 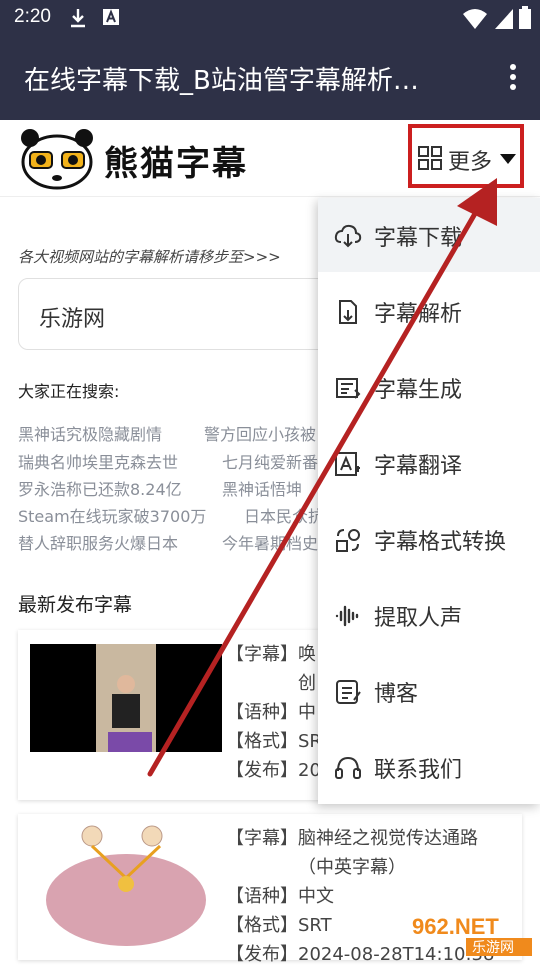 What do you see at coordinates (176, 160) in the screenshot?
I see `logo-text: 熊猫字幕` at bounding box center [176, 160].